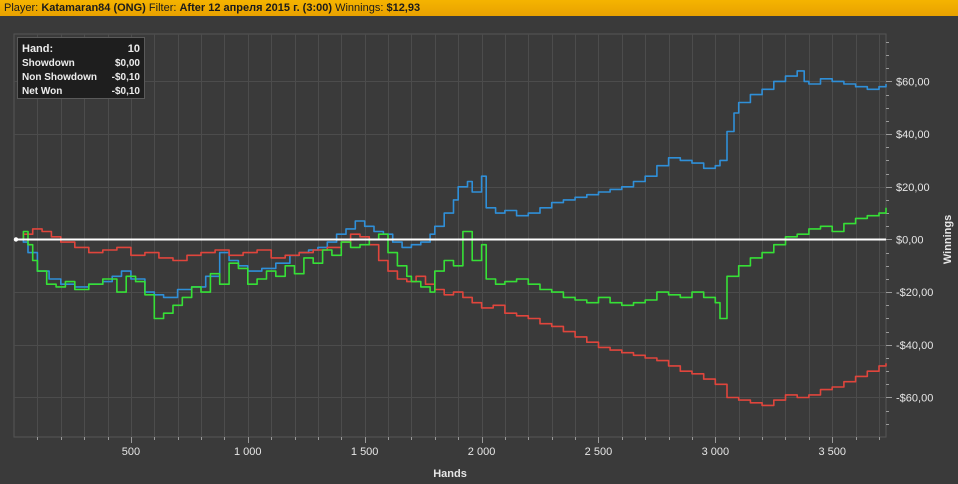 This screenshot has width=958, height=484. Describe the element at coordinates (914, 346) in the screenshot. I see `y-tick-label: -$40,00` at that location.